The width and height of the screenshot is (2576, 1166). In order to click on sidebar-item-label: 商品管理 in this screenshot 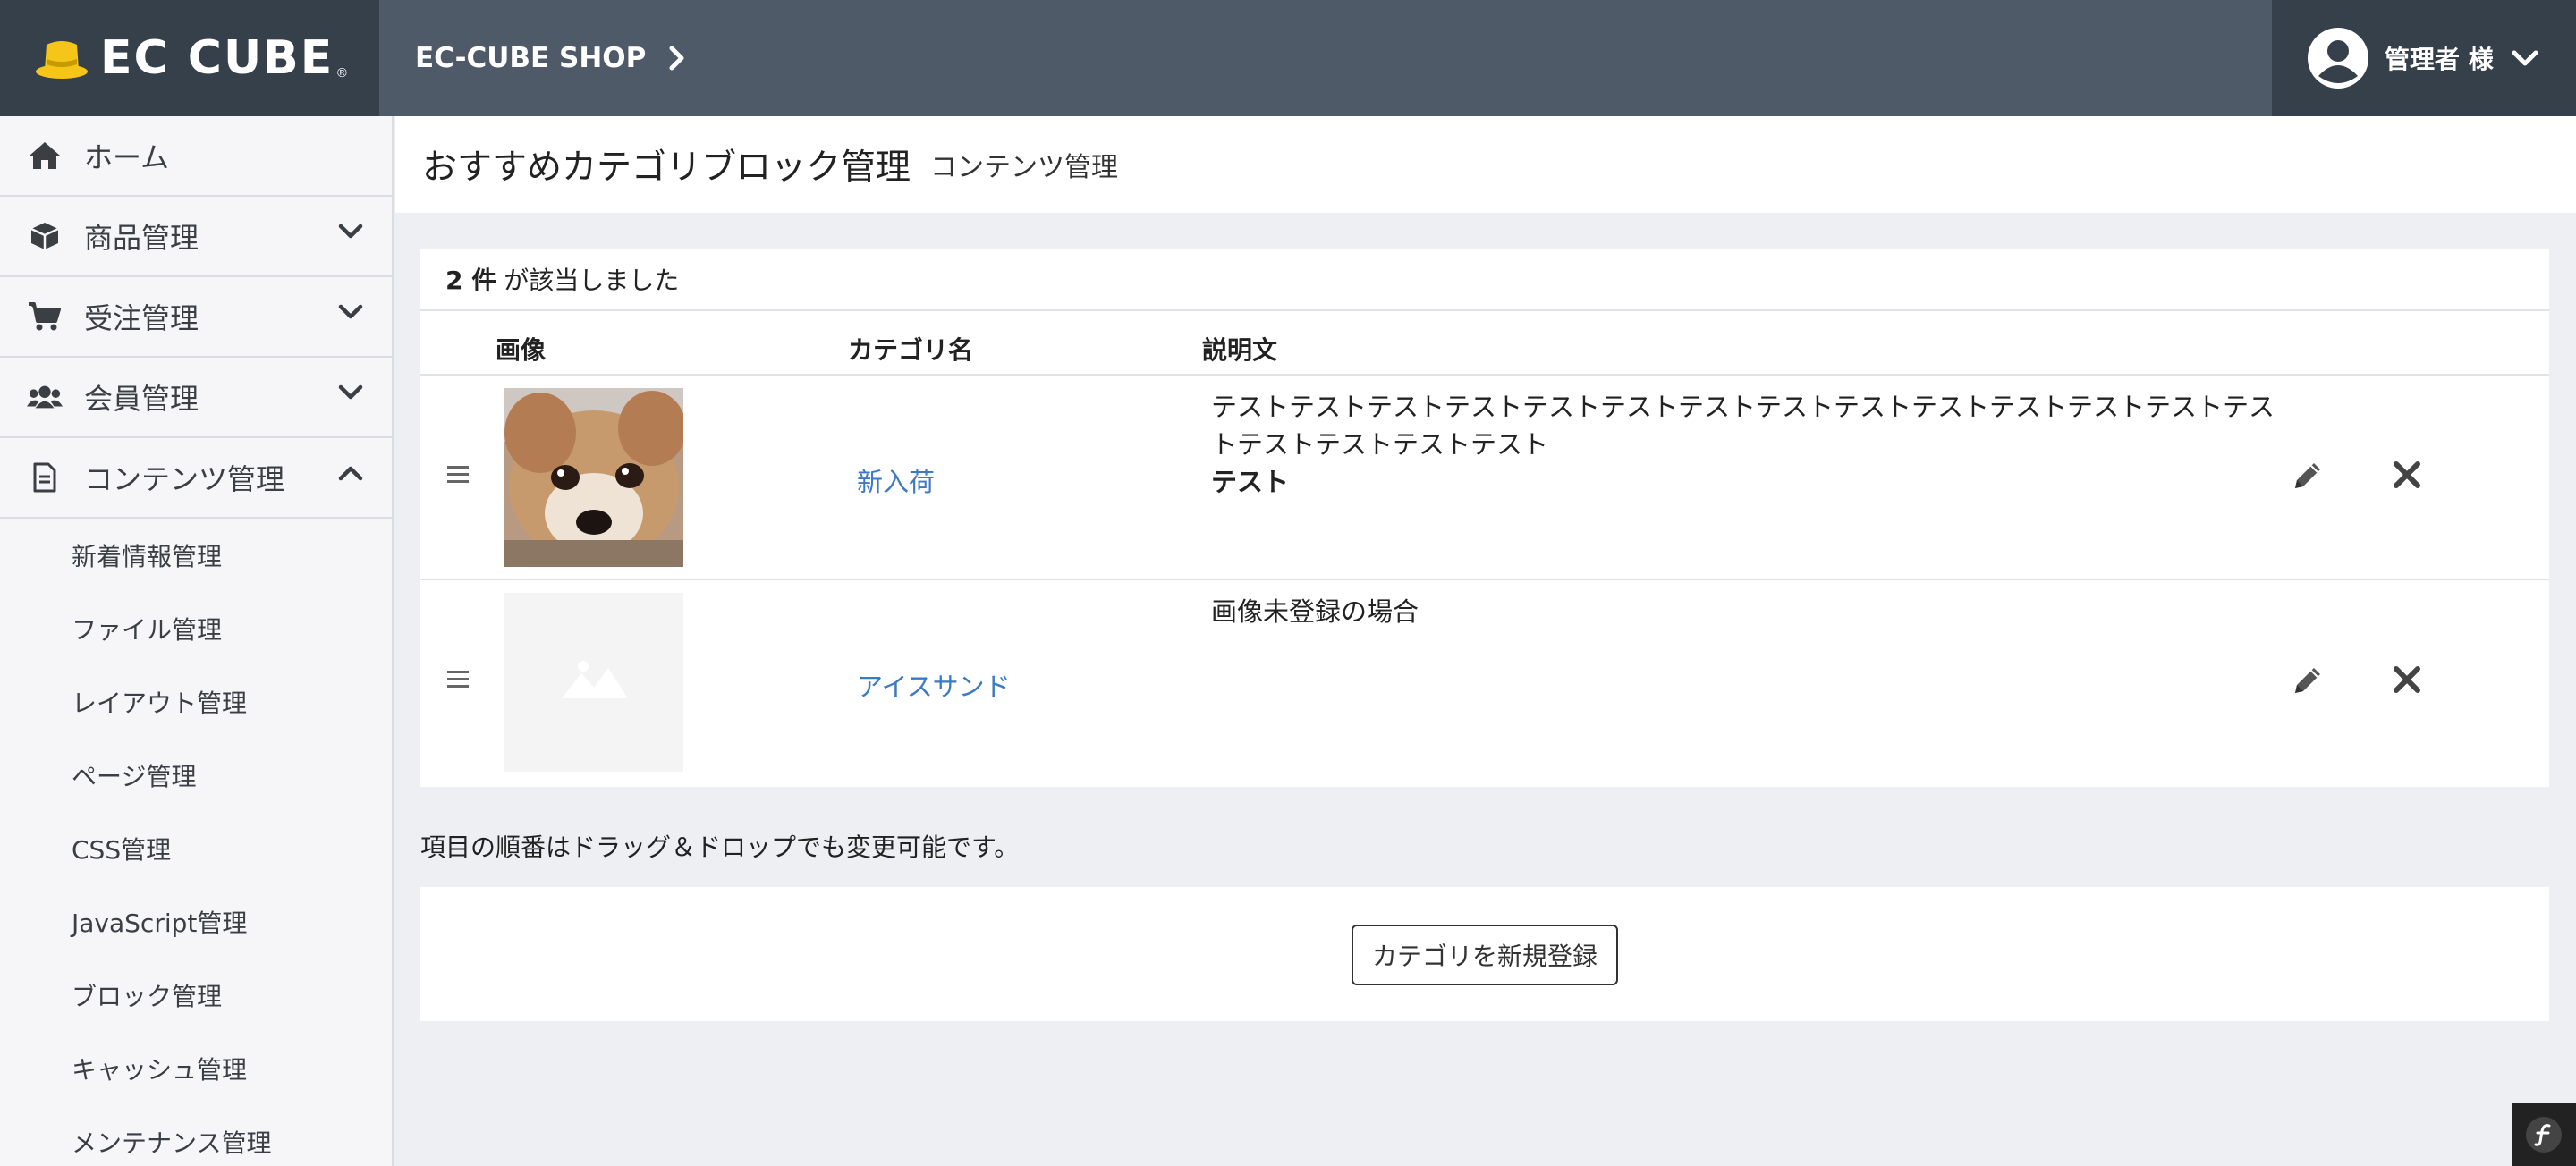, I will do `click(141, 238)`.